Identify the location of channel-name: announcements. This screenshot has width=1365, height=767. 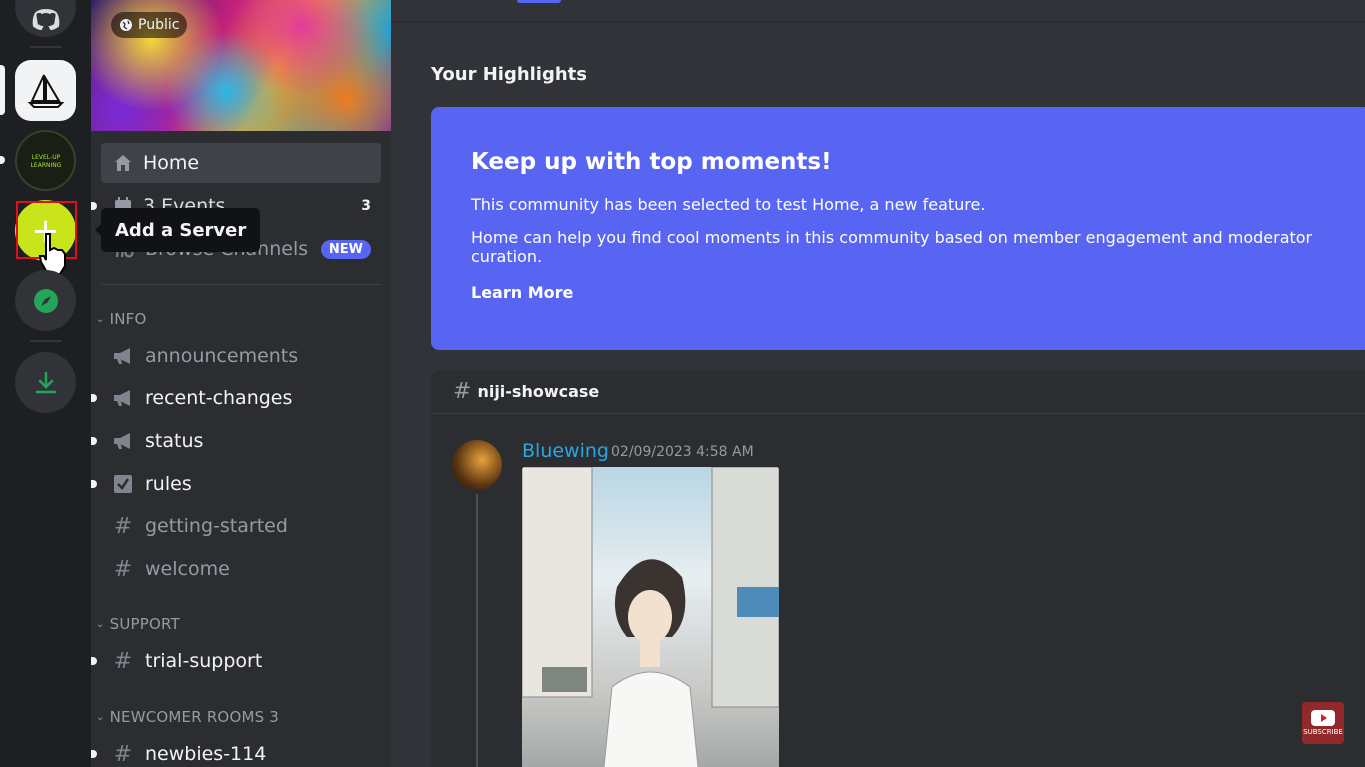
(222, 356).